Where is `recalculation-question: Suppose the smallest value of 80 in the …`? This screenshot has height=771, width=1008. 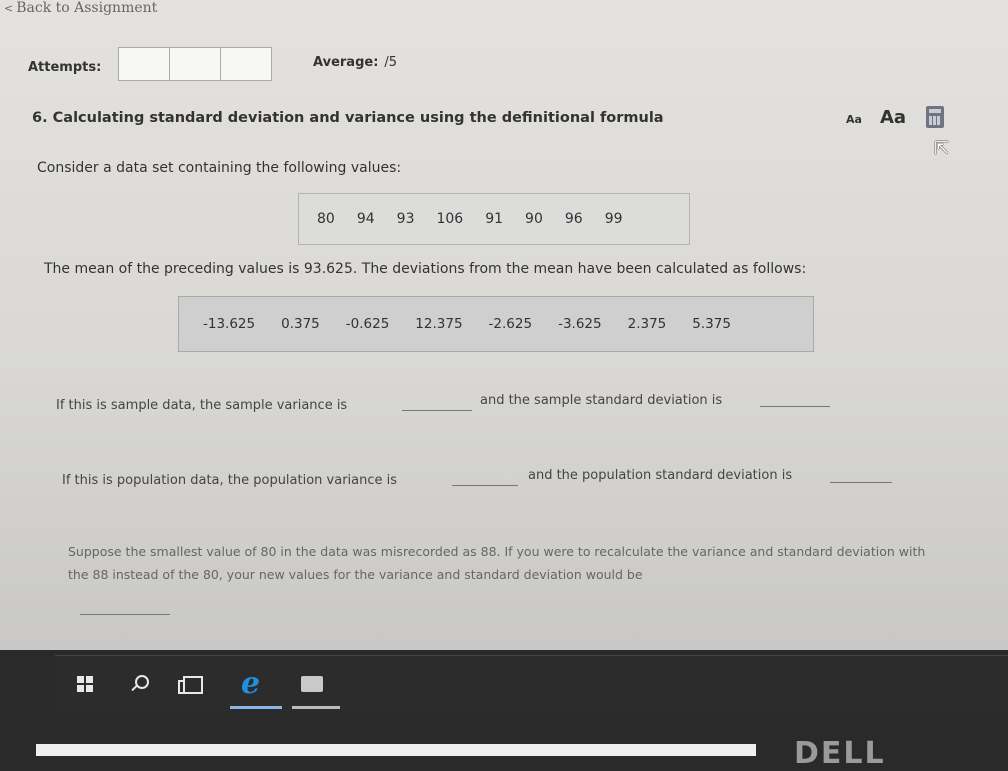
recalculation-question: Suppose the smallest value of 80 in the … is located at coordinates (497, 563).